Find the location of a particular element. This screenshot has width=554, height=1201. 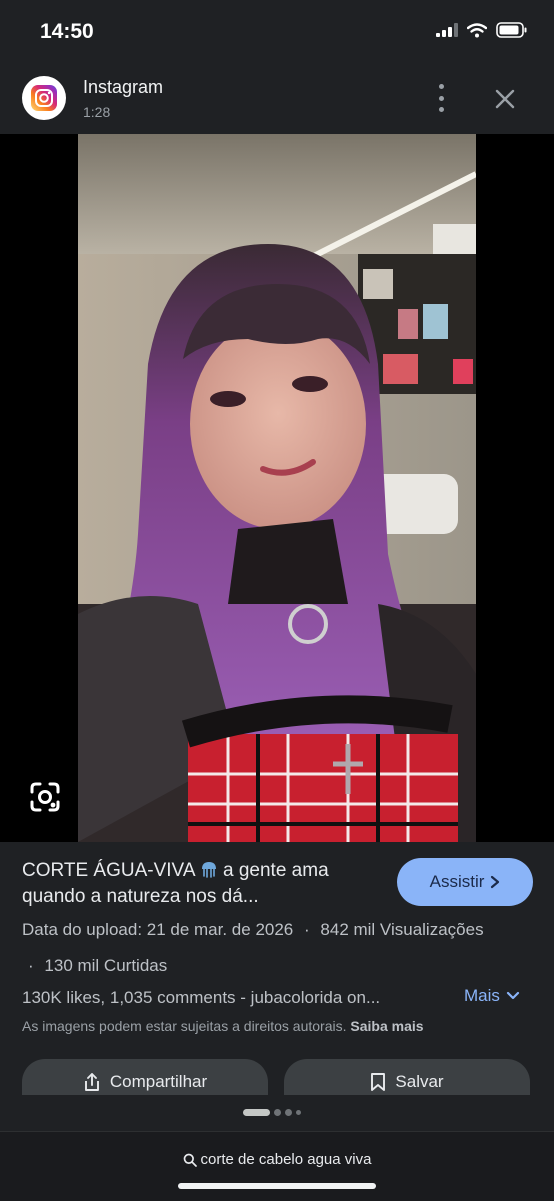

view-count: 842 mil Visualizações is located at coordinates (402, 929).